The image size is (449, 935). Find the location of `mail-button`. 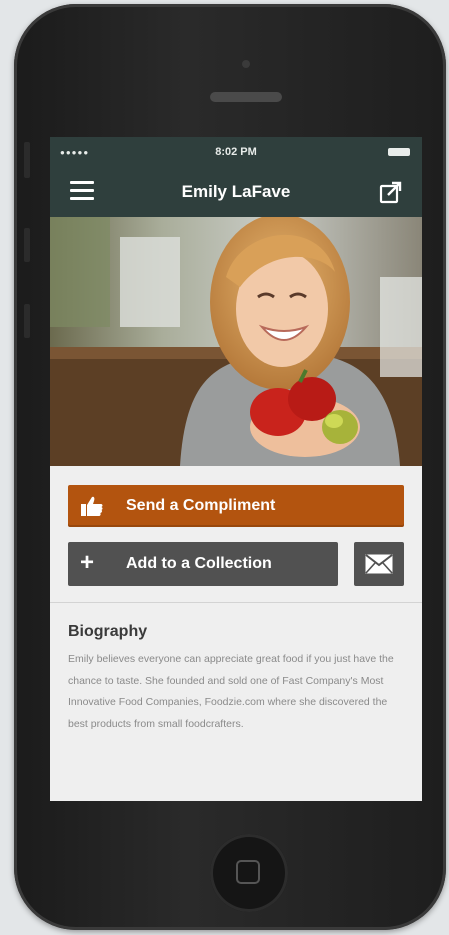

mail-button is located at coordinates (379, 564).